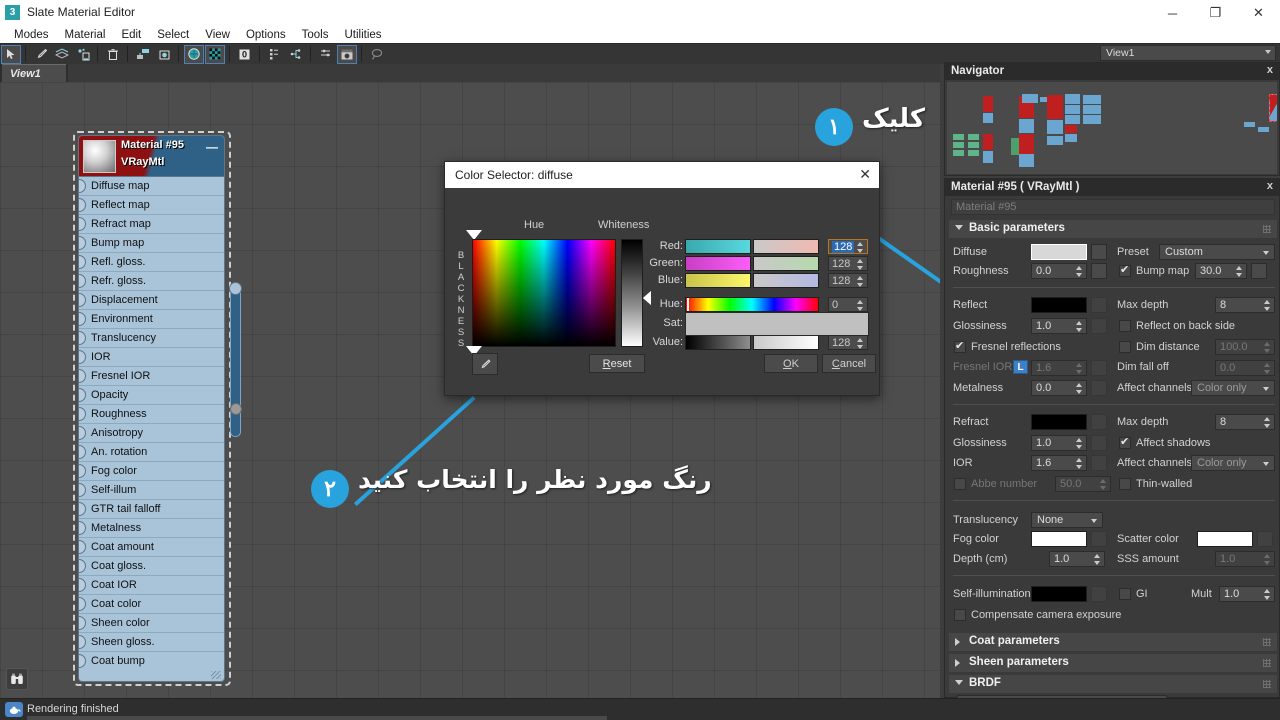 Image resolution: width=1280 pixels, height=720 pixels. I want to click on reflect-max-depth-spinner: 8, so click(1245, 305).